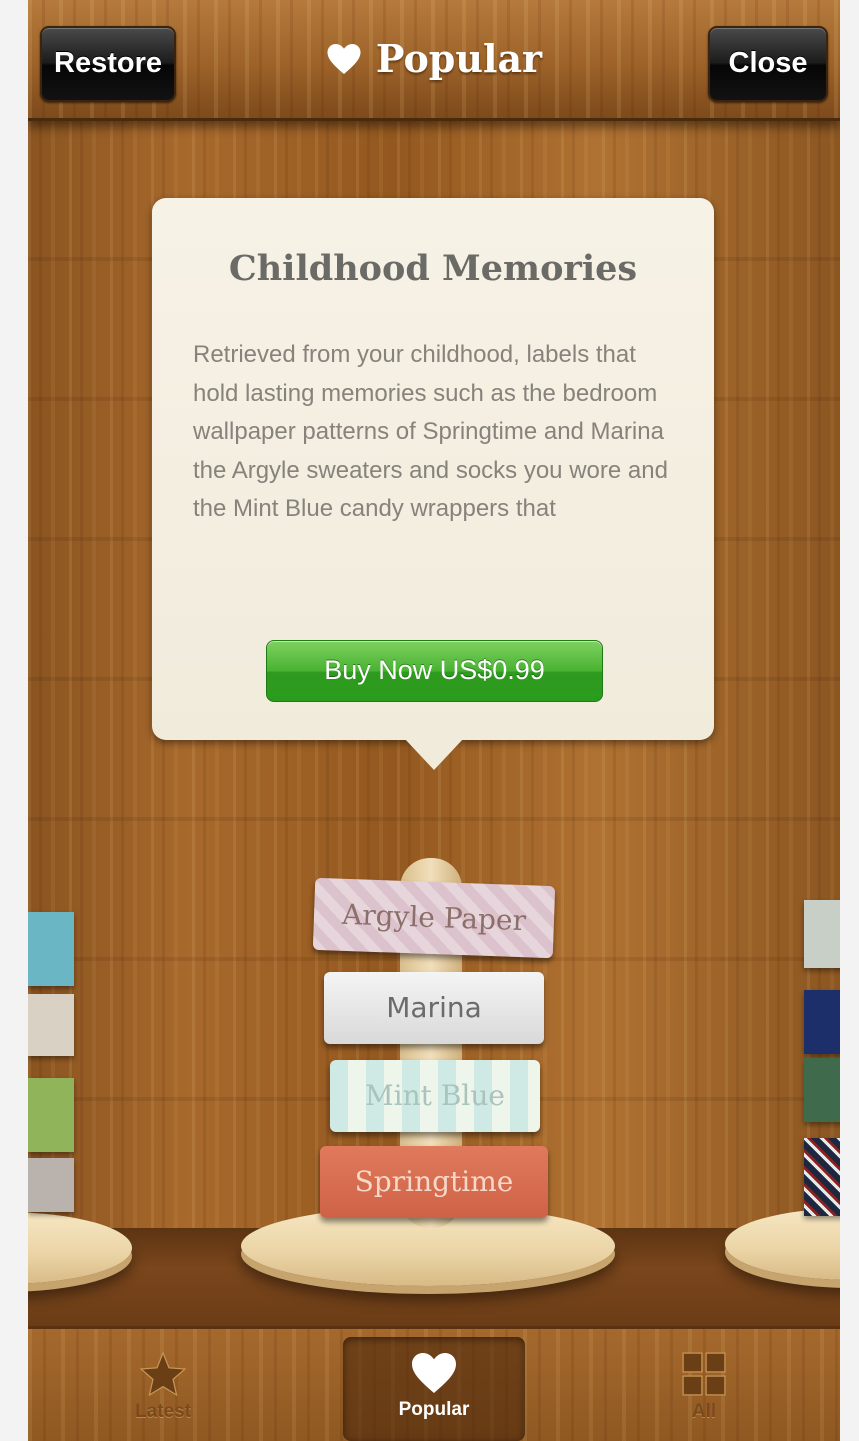  What do you see at coordinates (435, 1096) in the screenshot?
I see `label-mint-blue: Mint Blue` at bounding box center [435, 1096].